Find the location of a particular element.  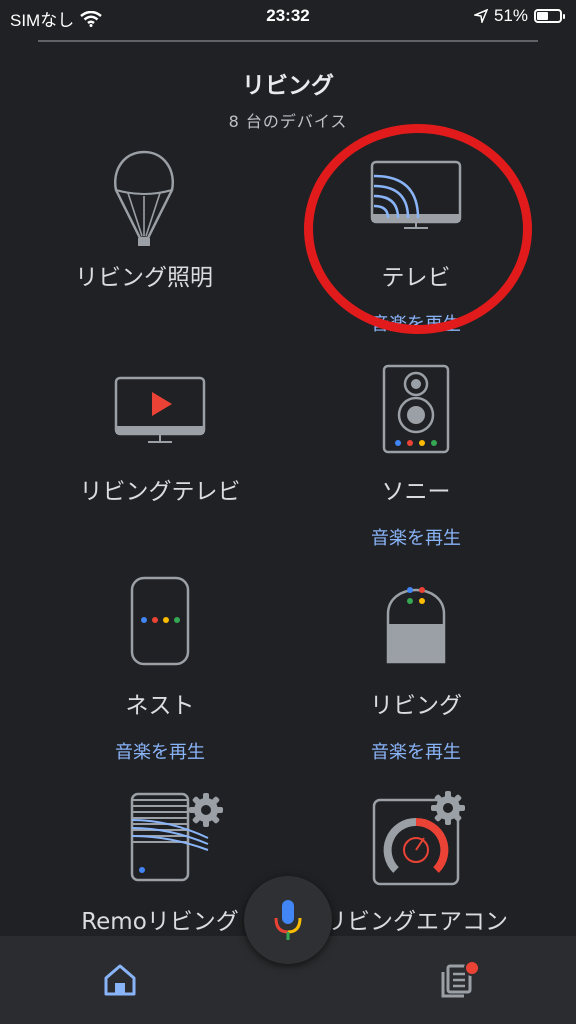

tv-play-icon is located at coordinates (160, 409).